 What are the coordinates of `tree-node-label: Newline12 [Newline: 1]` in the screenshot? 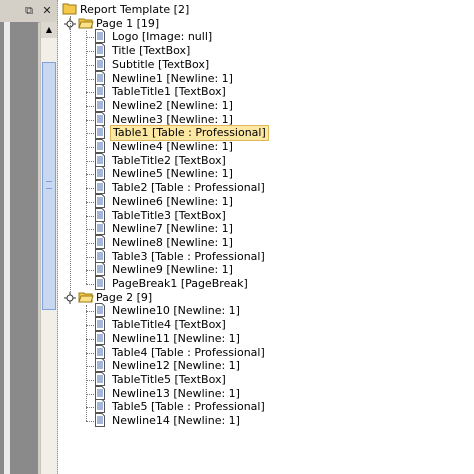 It's located at (176, 366).